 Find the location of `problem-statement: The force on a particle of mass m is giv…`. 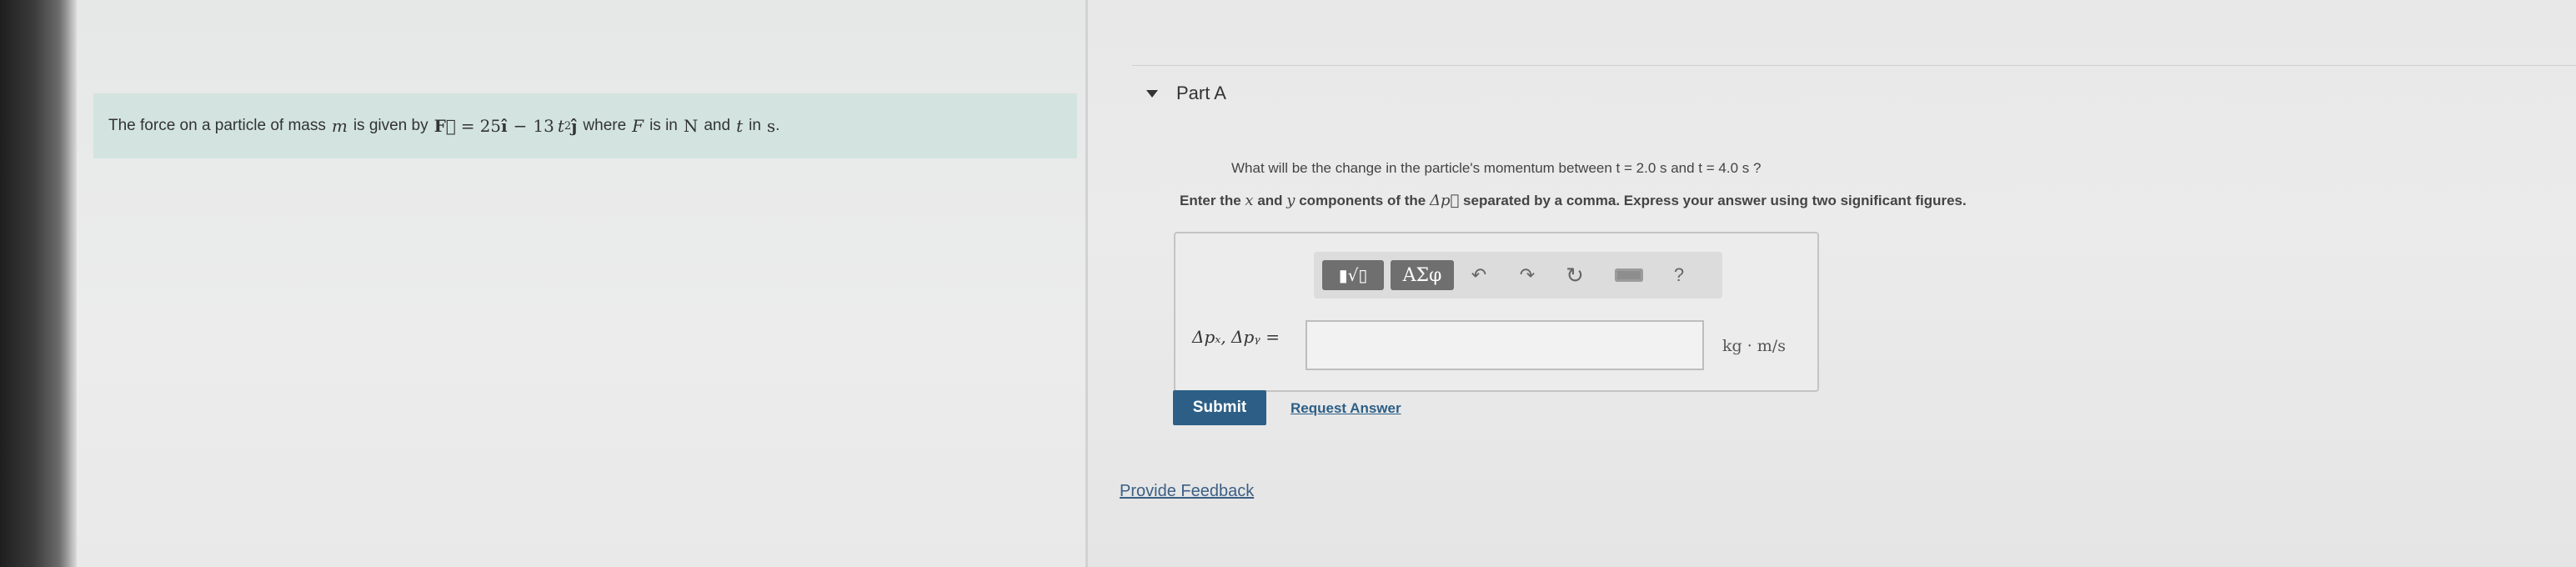

problem-statement: The force on a particle of mass m is giv… is located at coordinates (443, 125).